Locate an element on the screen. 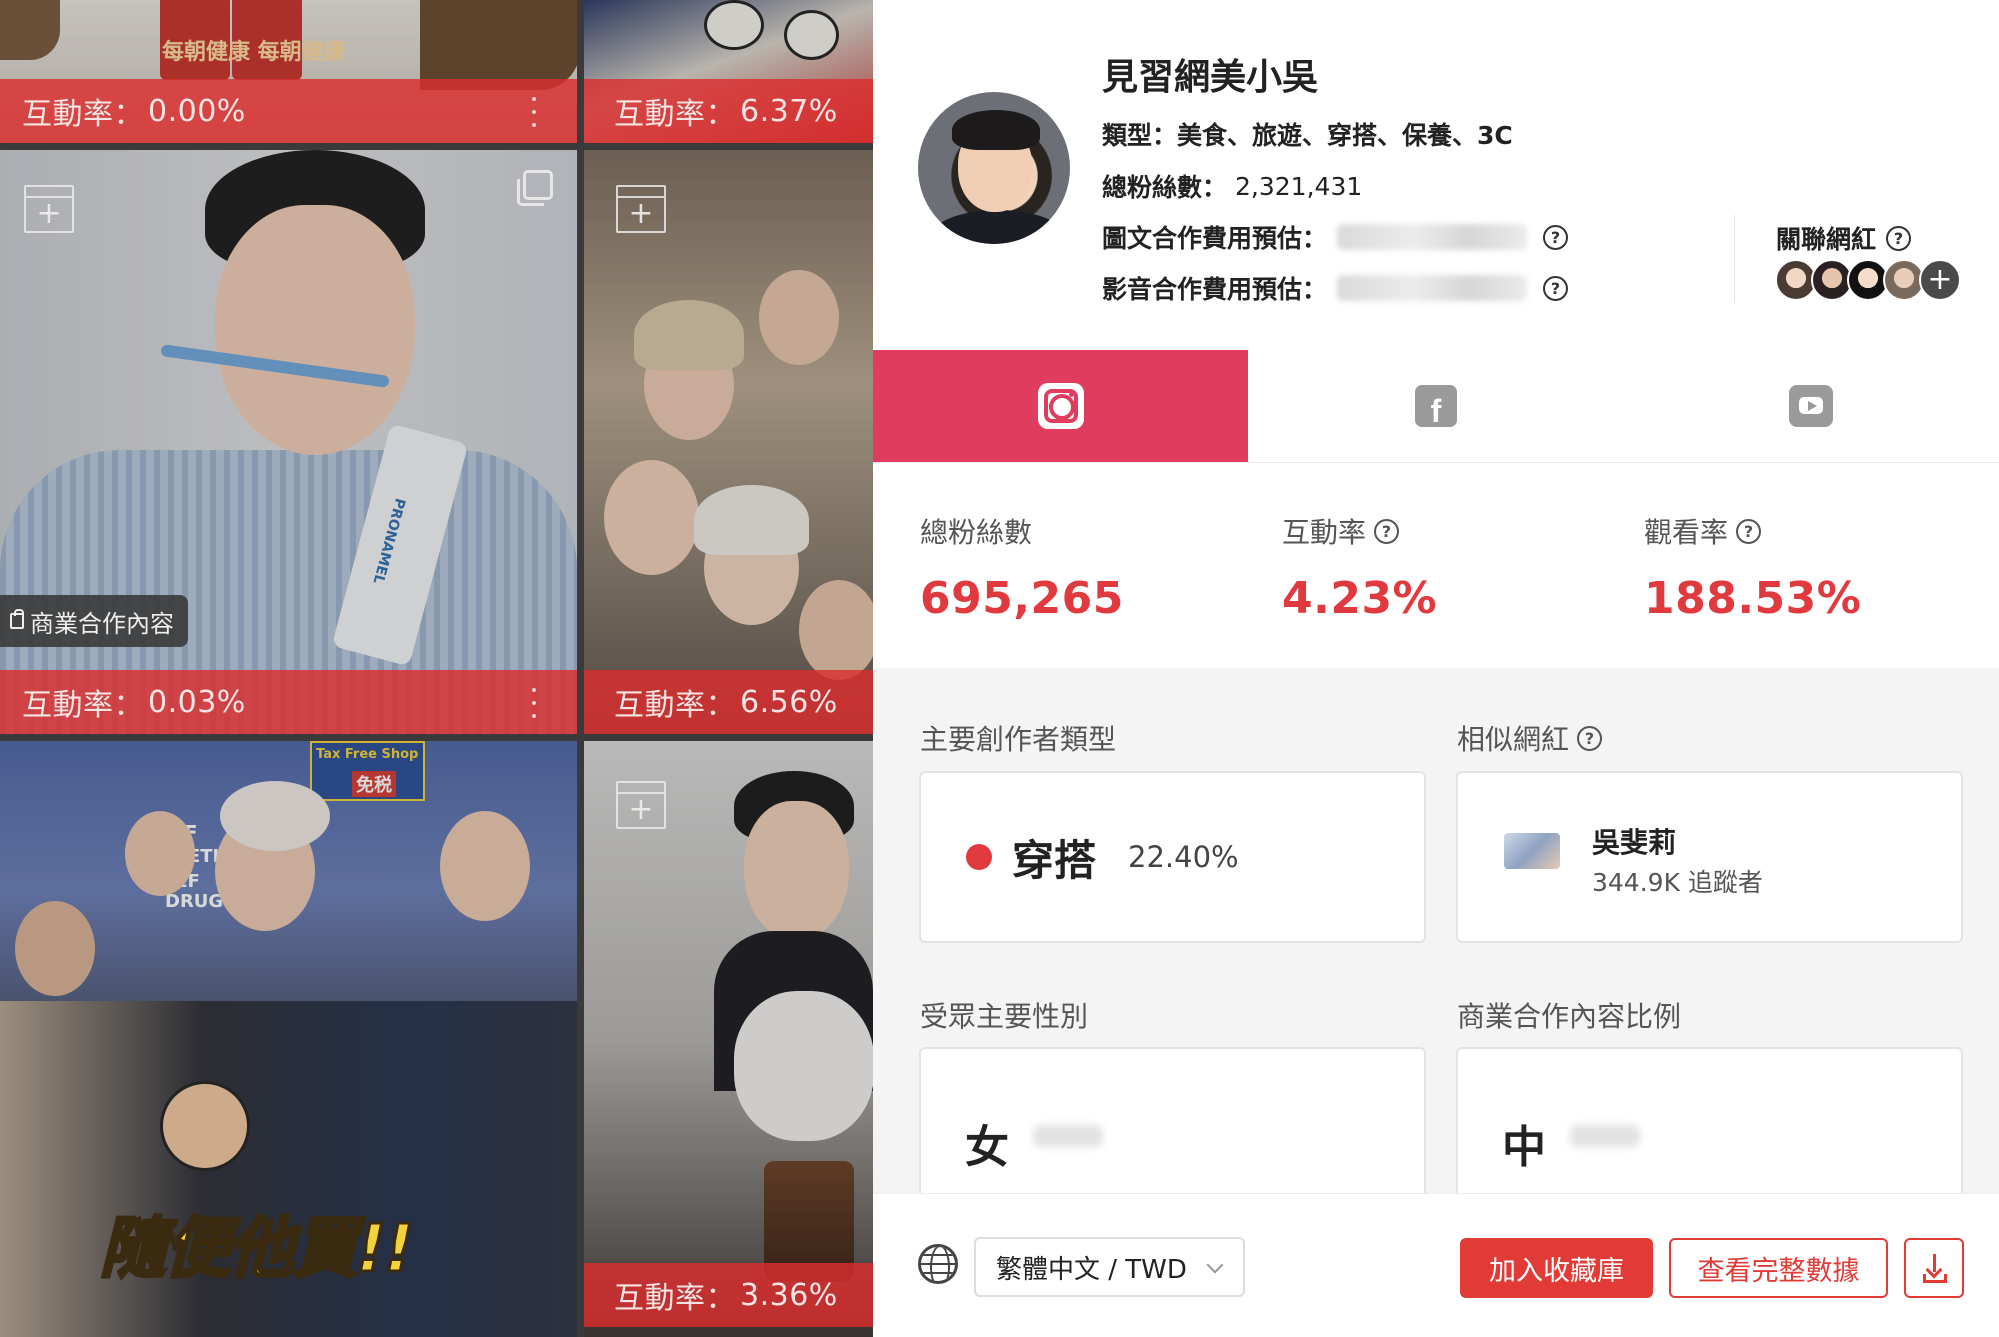 This screenshot has height=1337, width=1999. creator-type-card: 穿搭 22.40% is located at coordinates (1172, 857).